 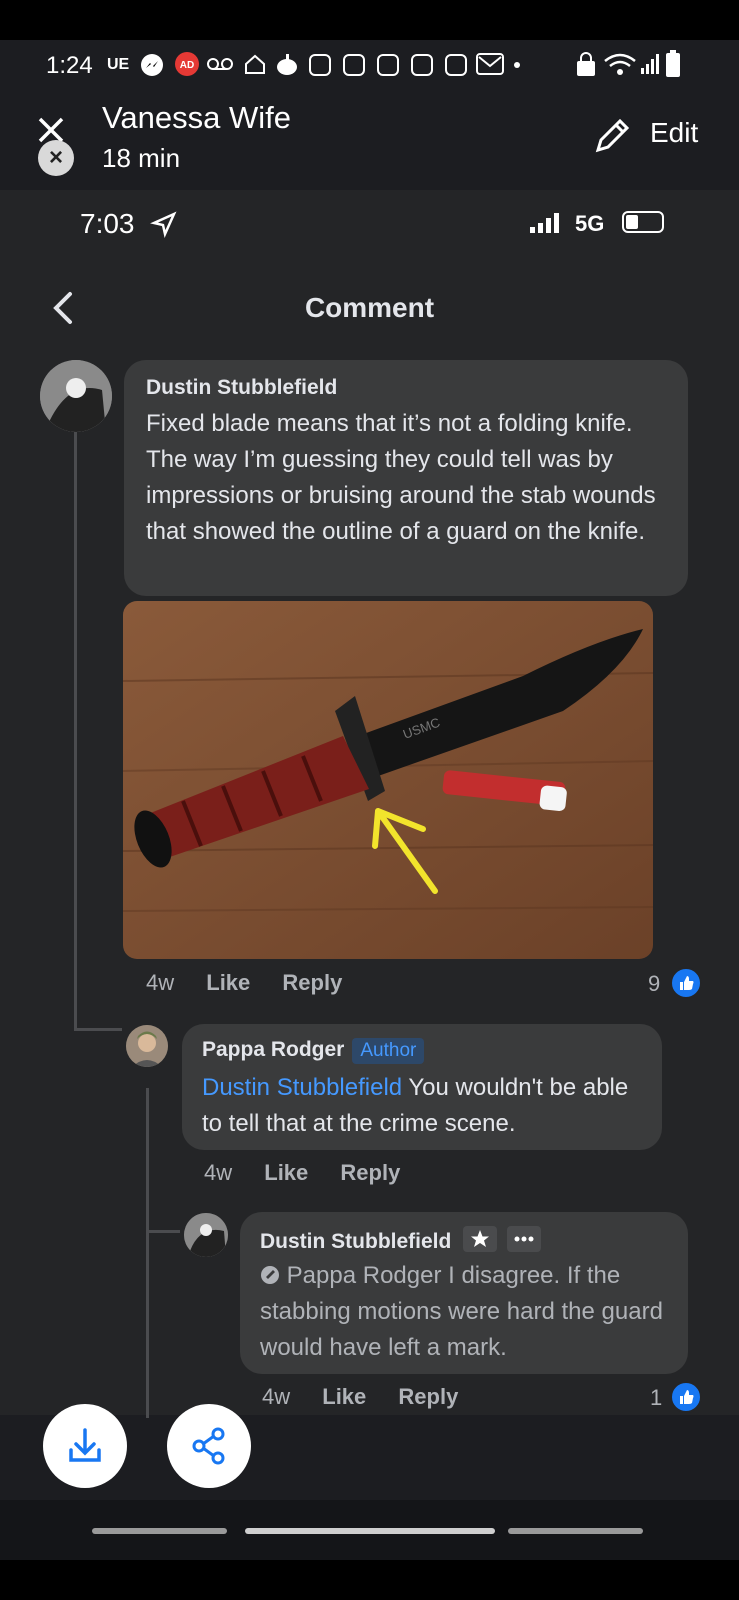 What do you see at coordinates (517, 65) in the screenshot?
I see `notification-dot-icon` at bounding box center [517, 65].